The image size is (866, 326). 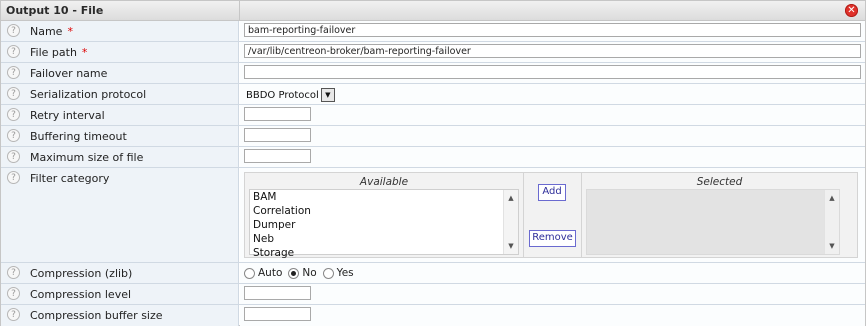 What do you see at coordinates (55, 10) in the screenshot?
I see `panel-title: Output 10 - File` at bounding box center [55, 10].